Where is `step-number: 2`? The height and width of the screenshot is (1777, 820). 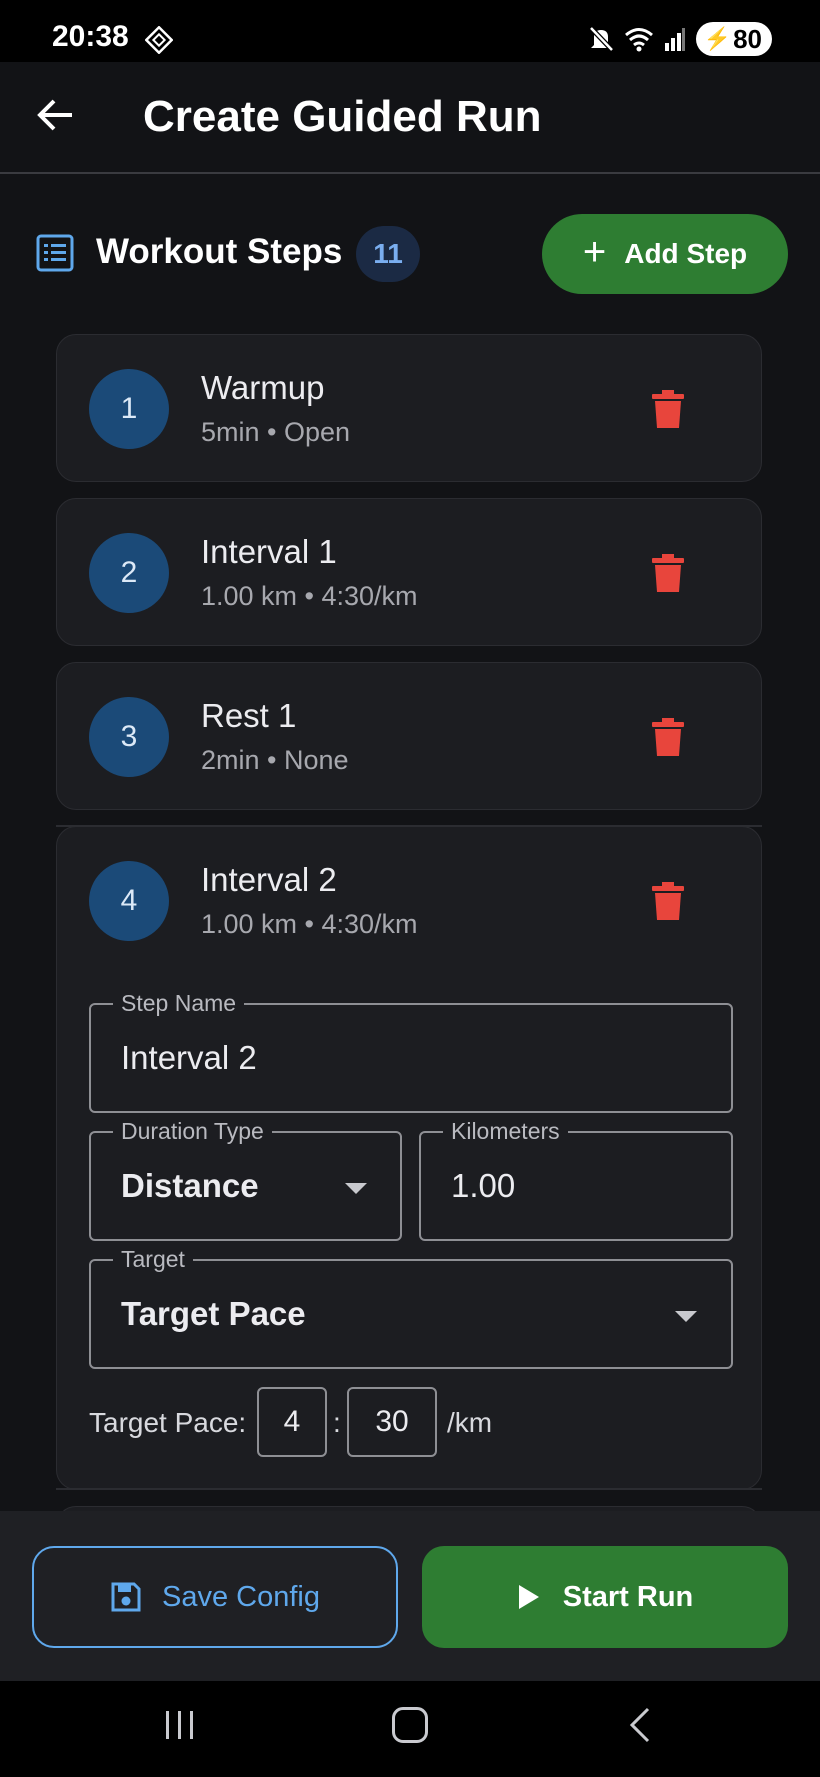 step-number: 2 is located at coordinates (129, 573).